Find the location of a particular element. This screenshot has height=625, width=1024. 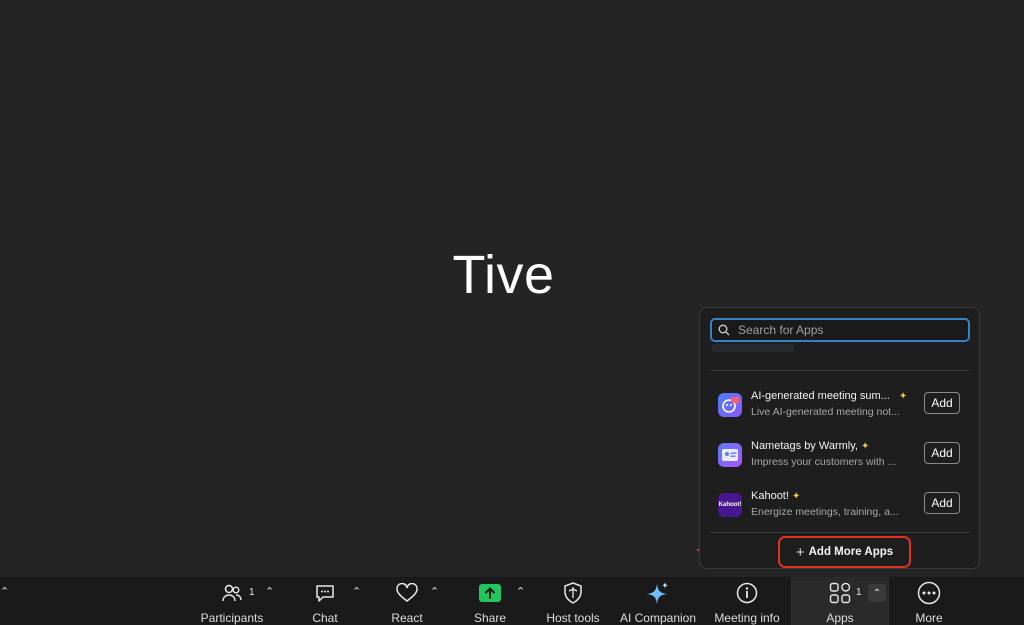

chat-label: Chat is located at coordinates (325, 618).